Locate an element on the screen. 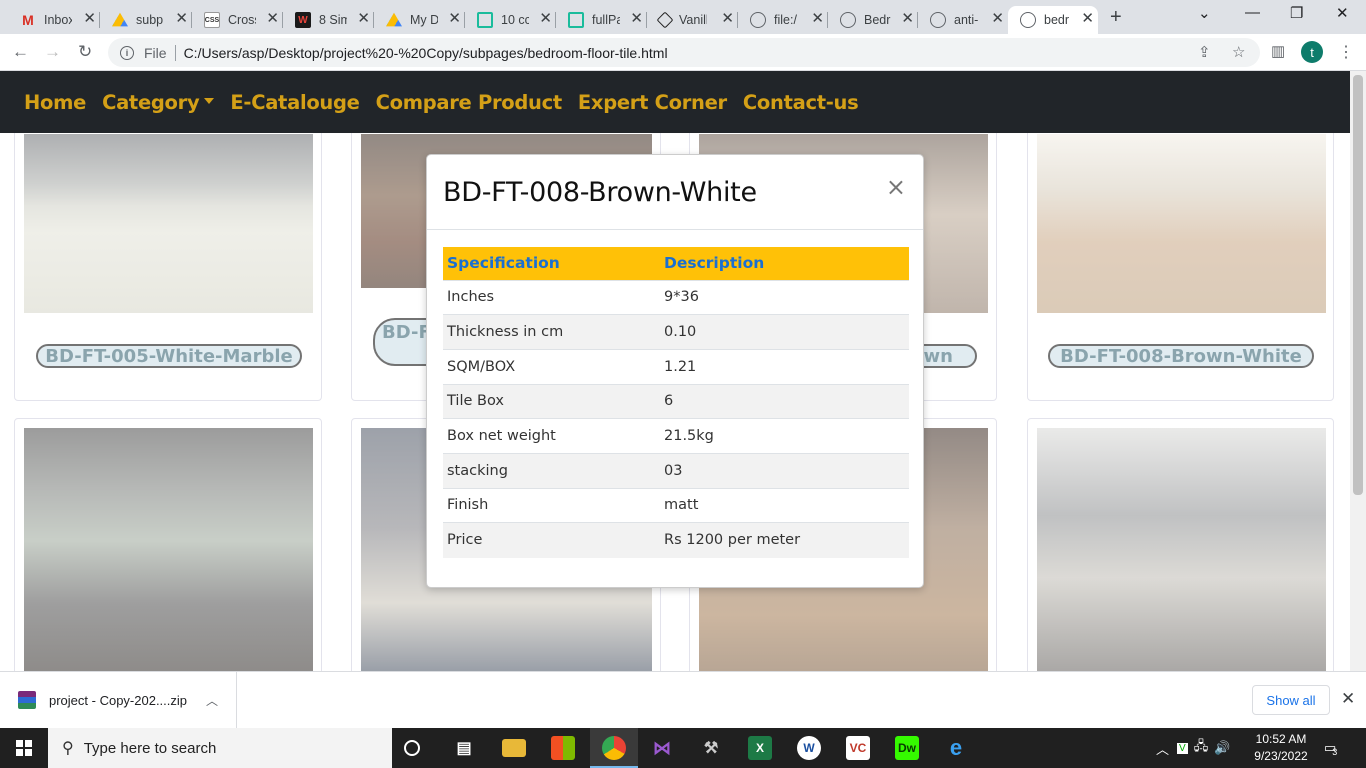 The width and height of the screenshot is (1366, 768). window-close-icon: ✕ is located at coordinates (1342, 13).